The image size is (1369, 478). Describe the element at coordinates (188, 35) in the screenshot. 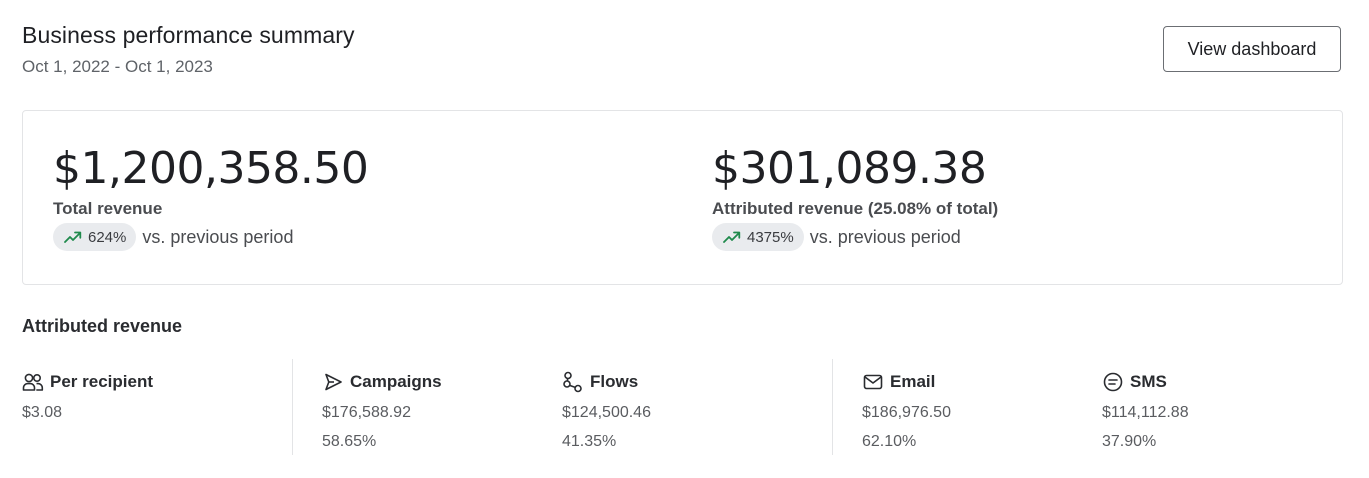

I see `page-title: Business performance summary` at that location.